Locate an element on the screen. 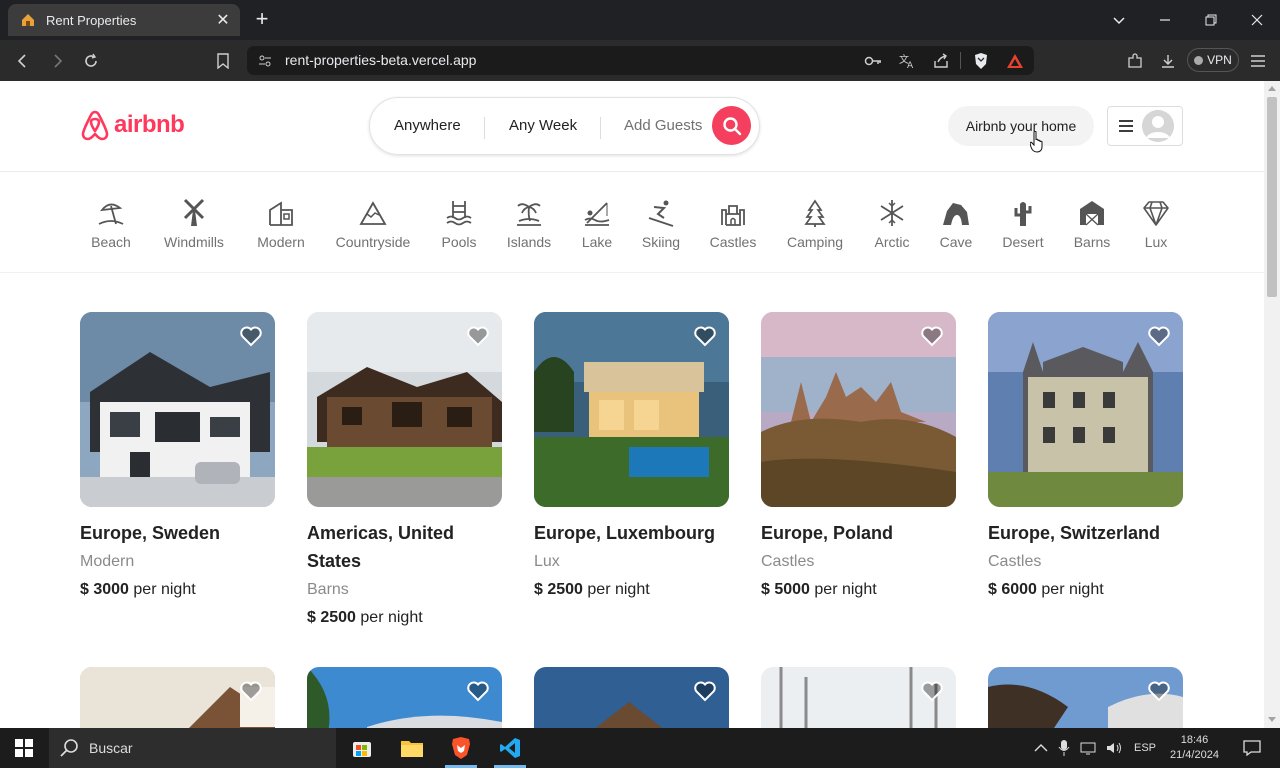 The height and width of the screenshot is (768, 1280). category-camping: Camping is located at coordinates (815, 224).